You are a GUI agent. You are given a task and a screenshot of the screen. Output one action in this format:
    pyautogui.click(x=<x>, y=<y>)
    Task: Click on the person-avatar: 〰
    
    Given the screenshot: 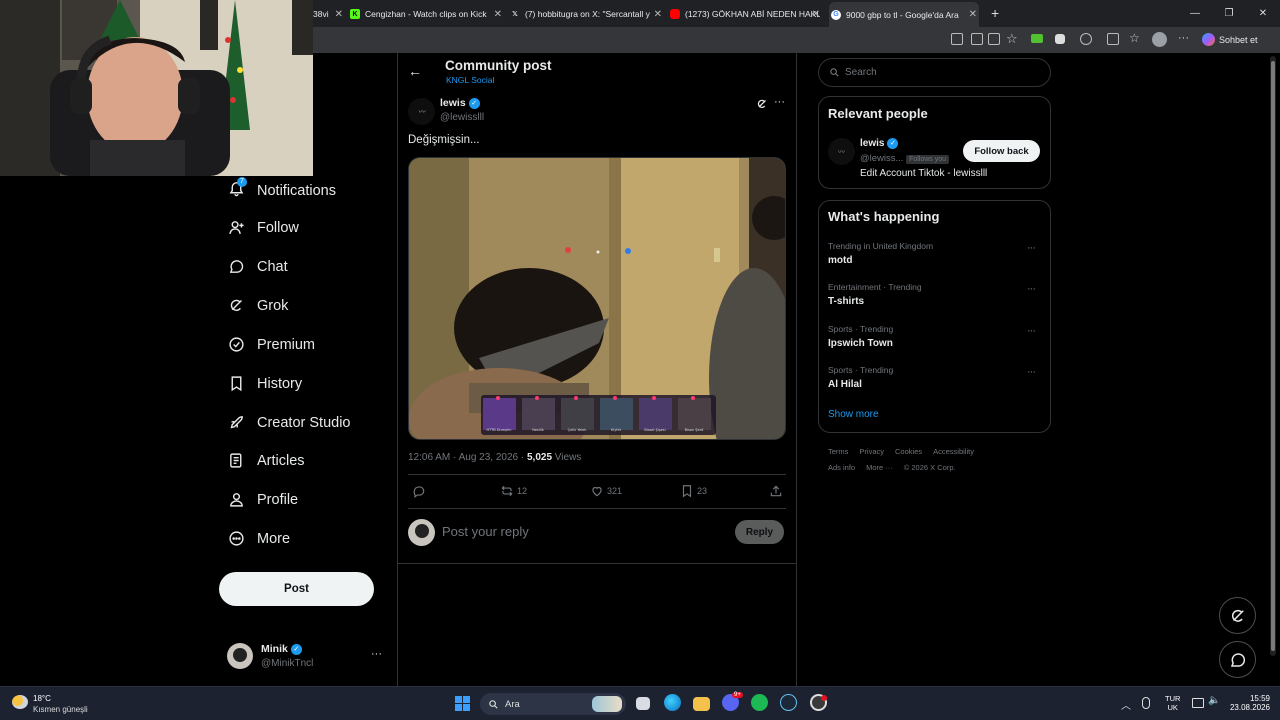 What is the action you would take?
    pyautogui.click(x=841, y=151)
    